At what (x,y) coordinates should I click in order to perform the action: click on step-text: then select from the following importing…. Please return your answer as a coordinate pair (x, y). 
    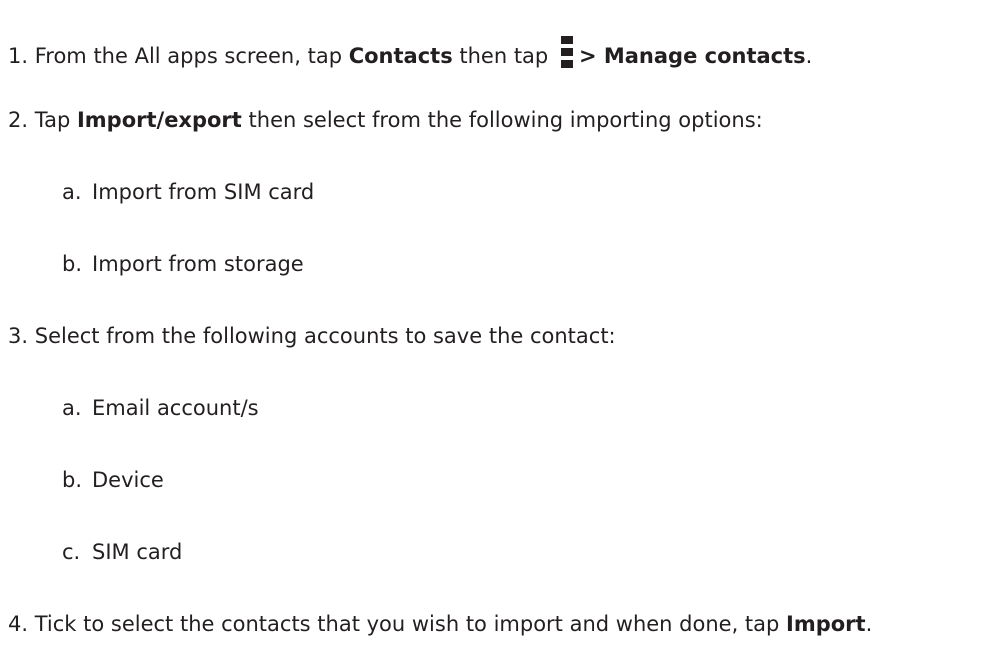
    Looking at the image, I should click on (502, 120).